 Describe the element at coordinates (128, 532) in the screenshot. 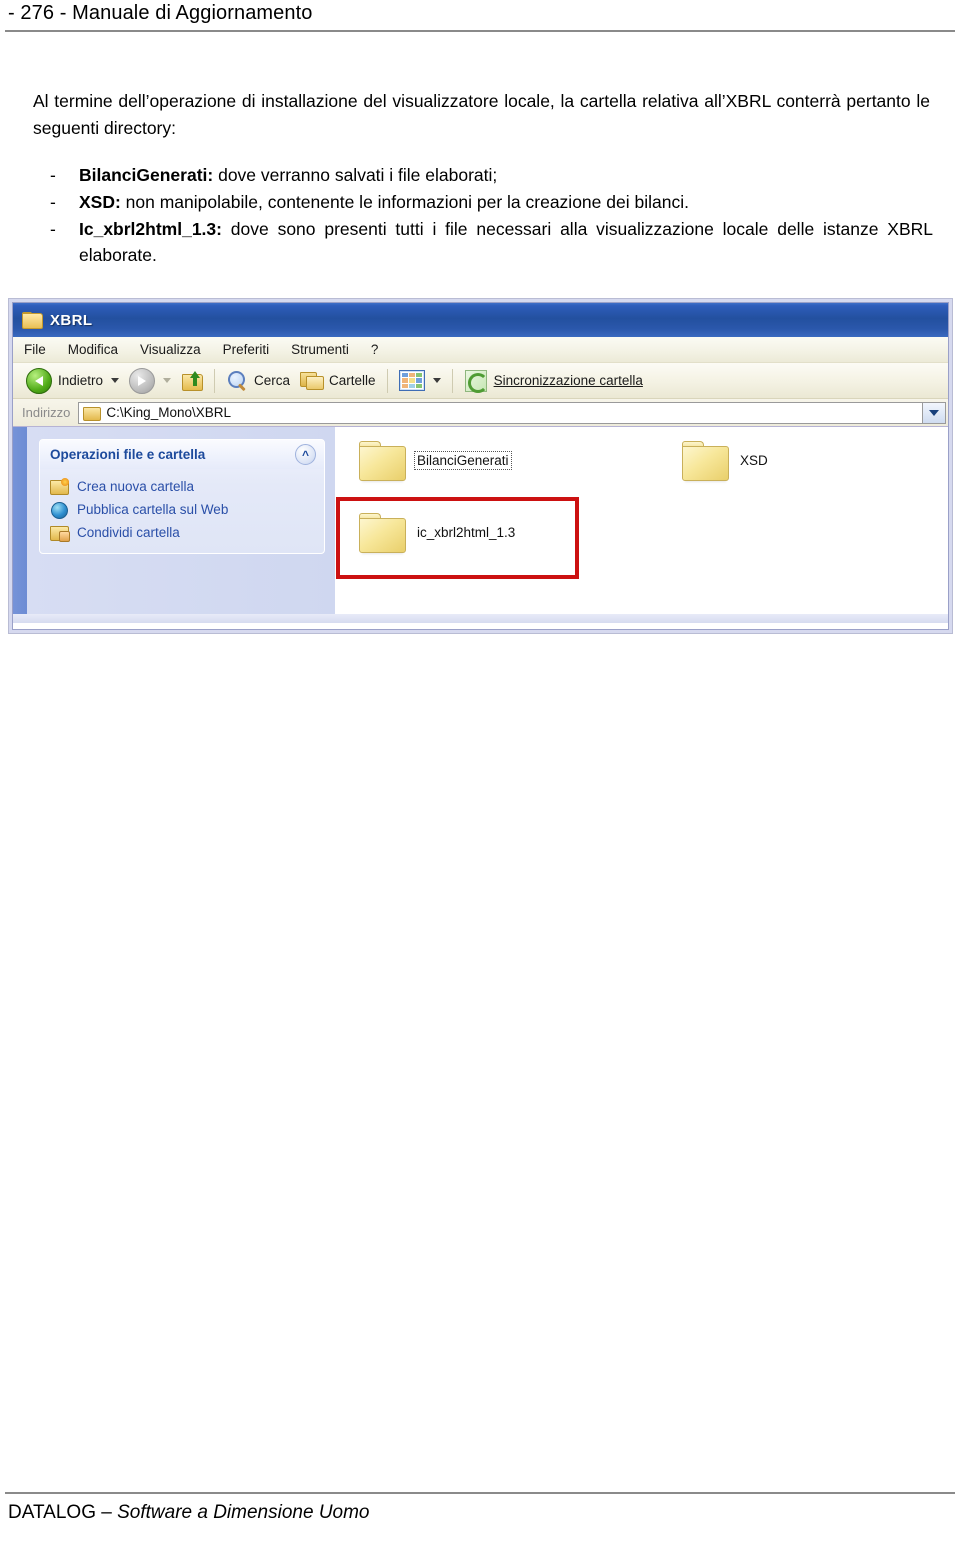

I see `task-item-label: Condividi cartella` at that location.